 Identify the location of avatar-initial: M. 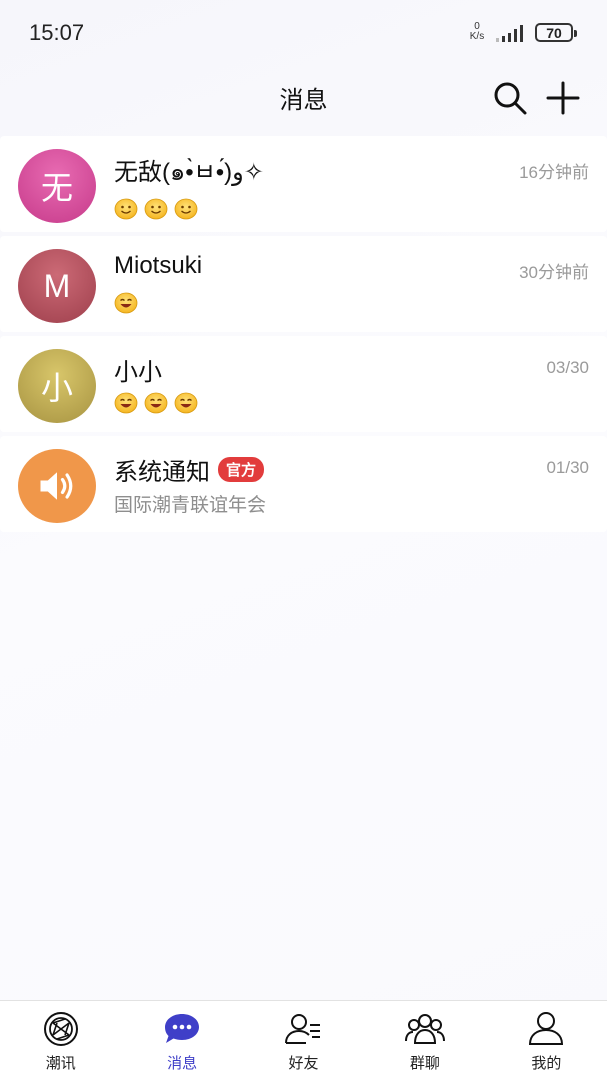
(57, 285).